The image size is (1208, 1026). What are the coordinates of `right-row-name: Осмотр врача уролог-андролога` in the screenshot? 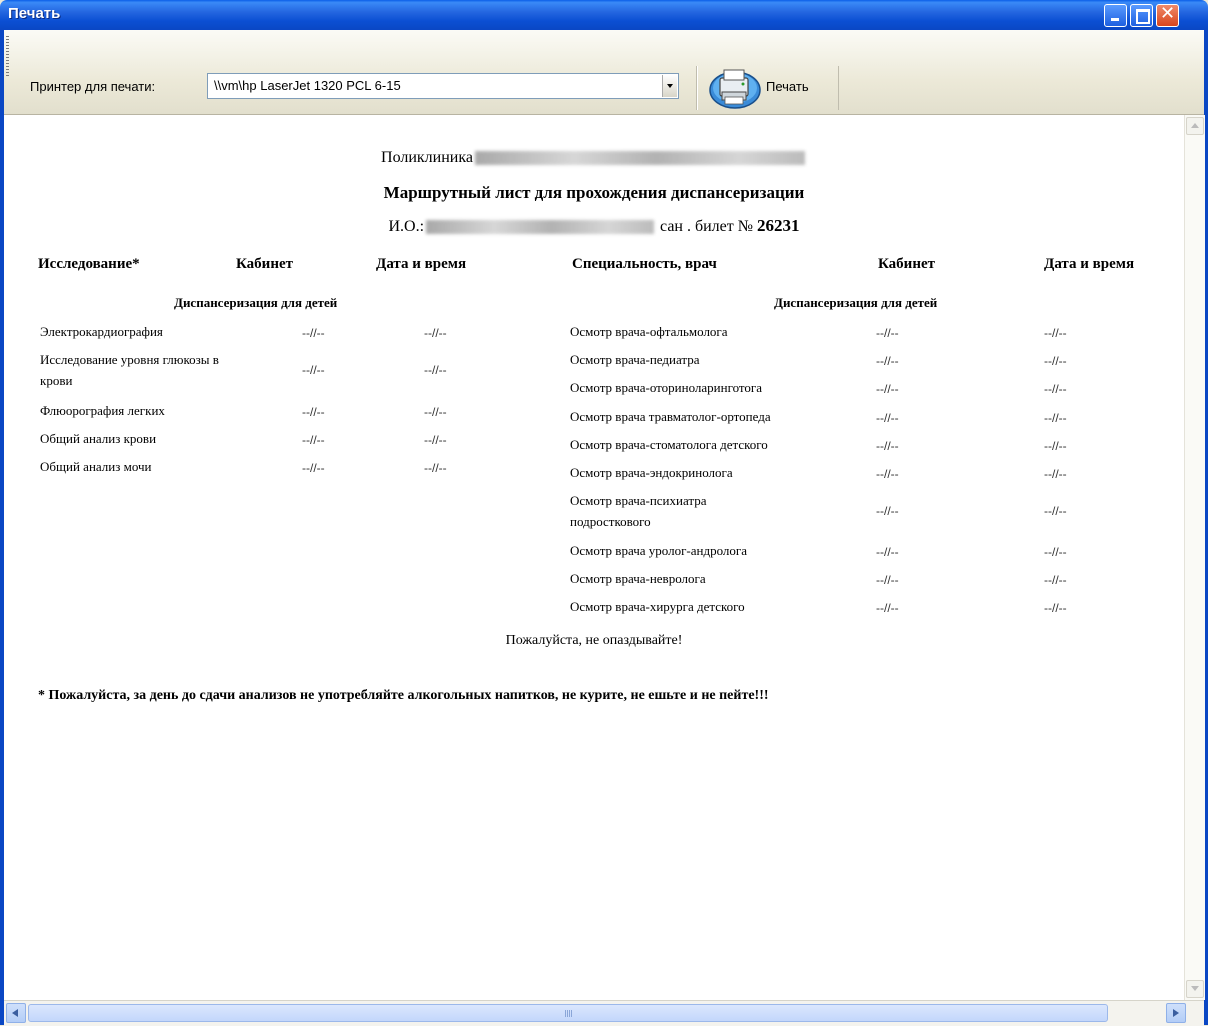 It's located at (658, 550).